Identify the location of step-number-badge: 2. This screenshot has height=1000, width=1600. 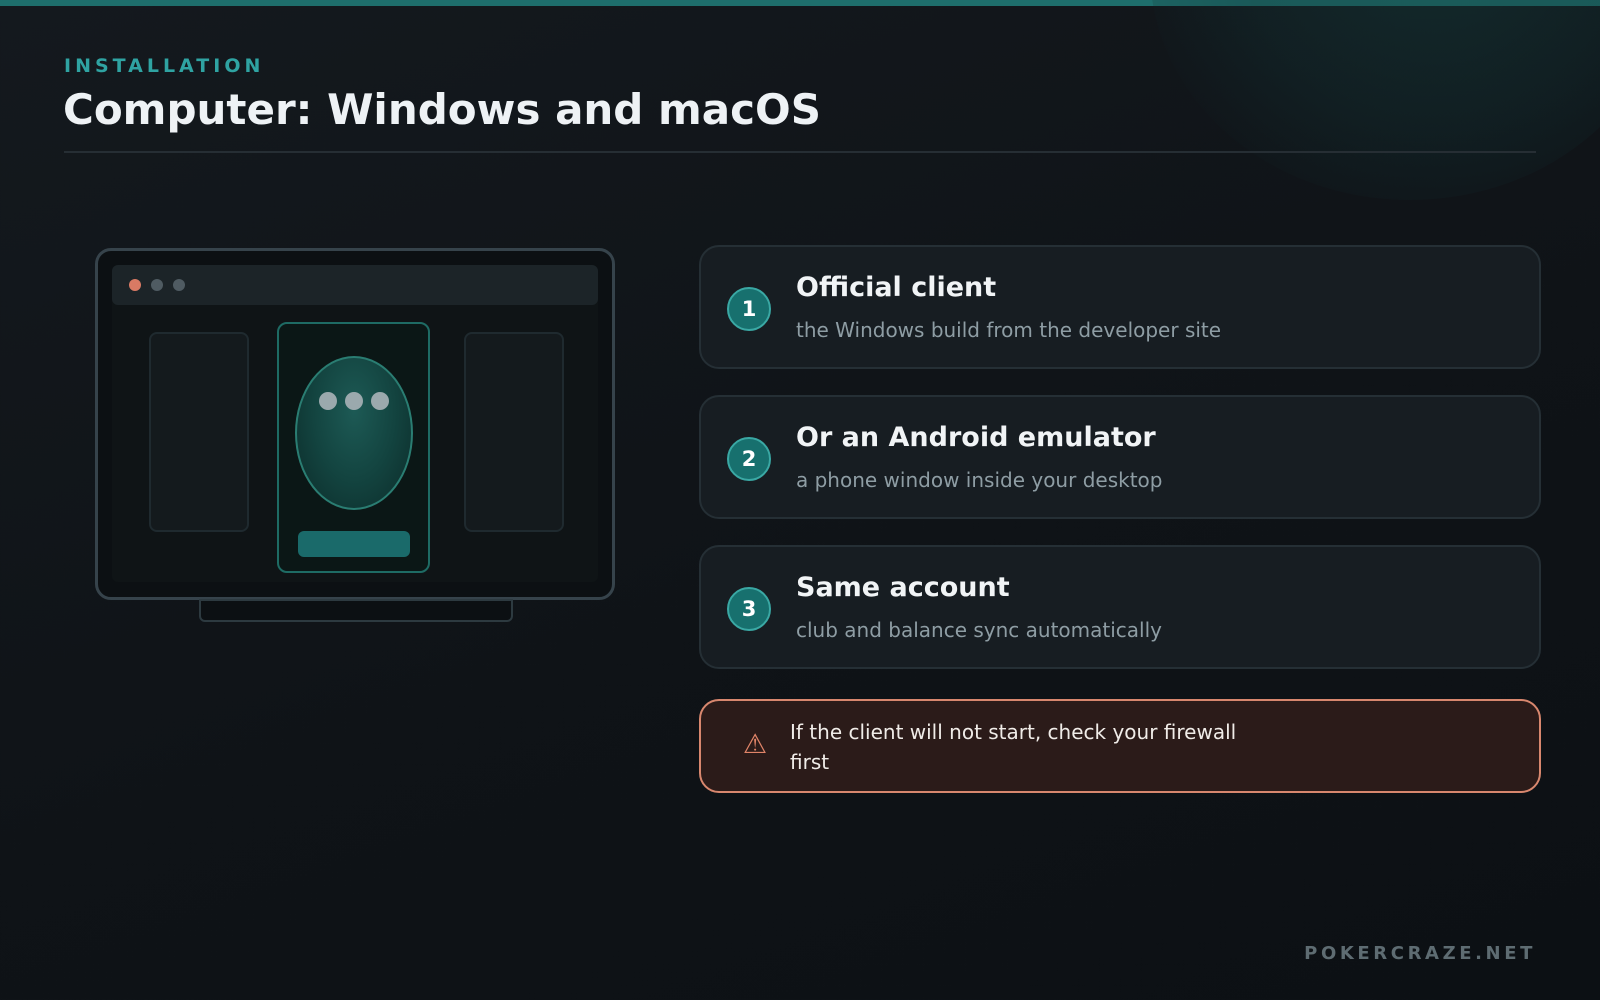
(749, 459).